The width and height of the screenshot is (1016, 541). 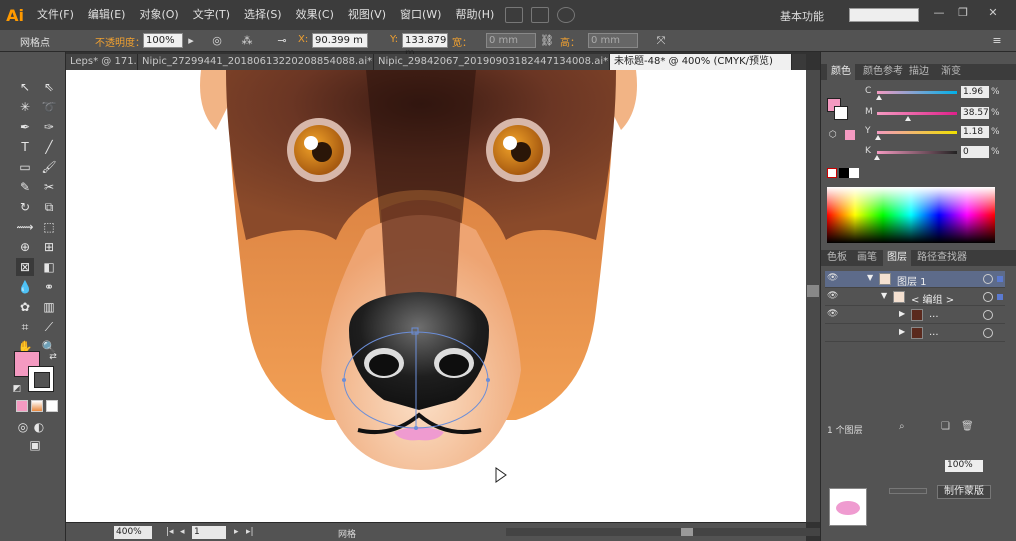 I want to click on magenta-slider-track, so click(x=917, y=113).